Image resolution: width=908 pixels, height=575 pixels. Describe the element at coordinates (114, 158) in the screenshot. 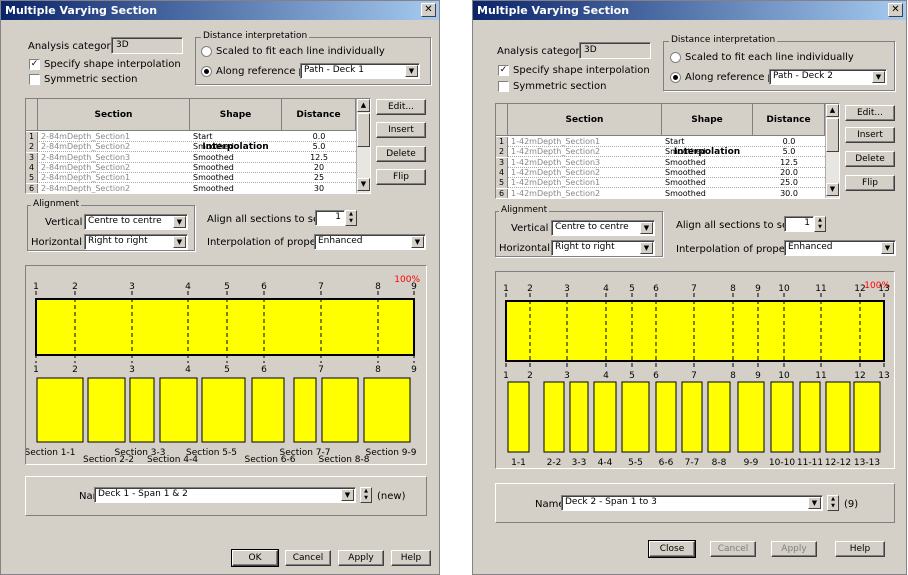

I see `cell-section: 2-84mDepth_Section3` at that location.